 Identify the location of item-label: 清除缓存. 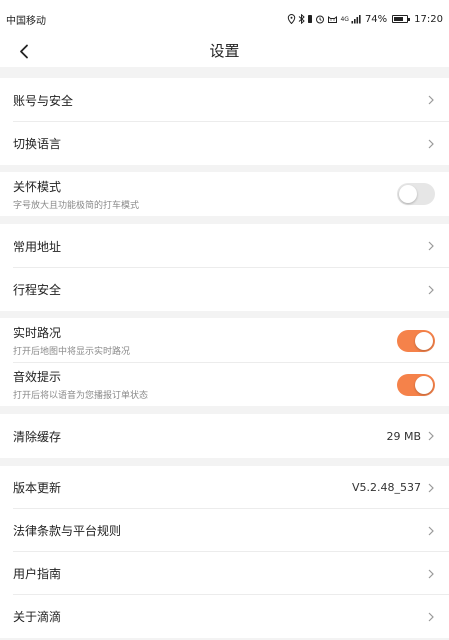
(37, 436).